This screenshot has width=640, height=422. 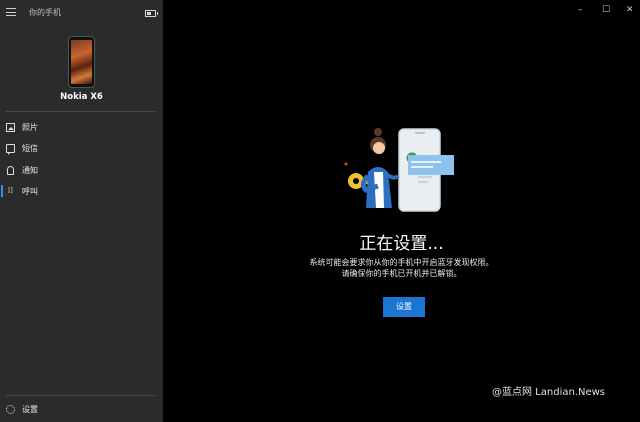 I want to click on close-button: ✕, so click(x=630, y=10).